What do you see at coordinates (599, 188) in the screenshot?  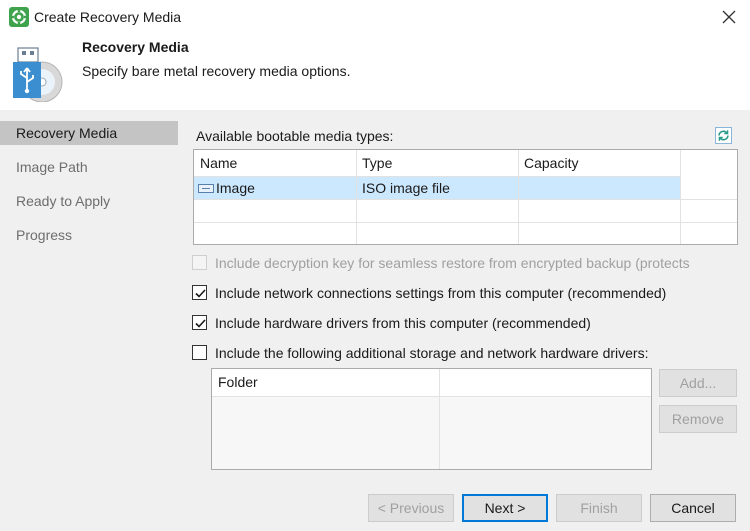 I see `media-row-capacity` at bounding box center [599, 188].